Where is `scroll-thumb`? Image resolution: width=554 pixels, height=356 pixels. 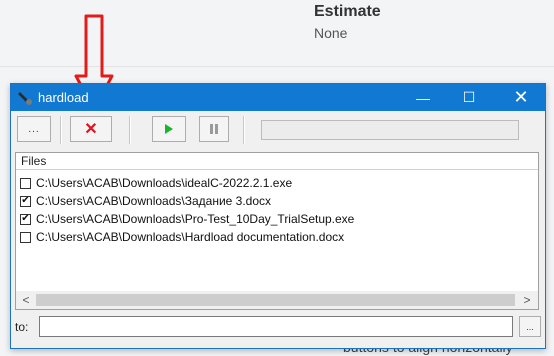 scroll-thumb is located at coordinates (275, 300).